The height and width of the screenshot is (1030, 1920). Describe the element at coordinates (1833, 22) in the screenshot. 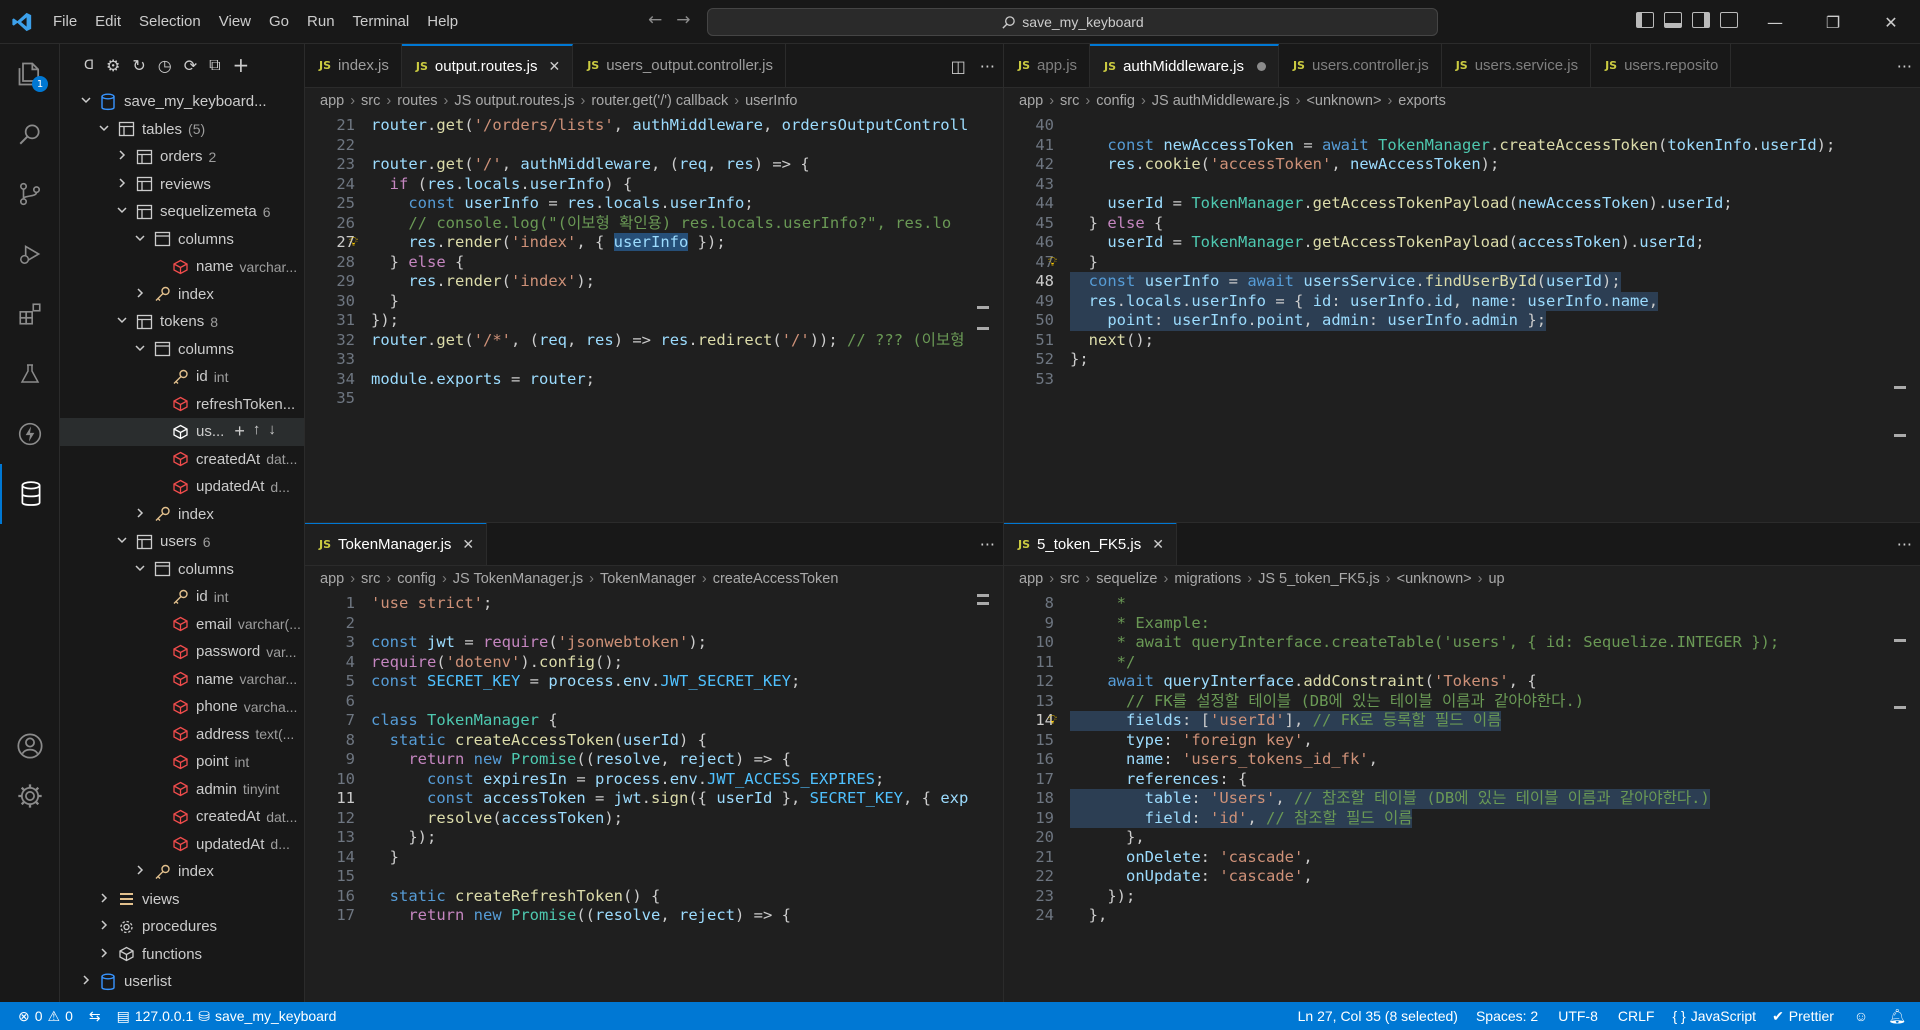

I see `restore-icon: ❐` at that location.